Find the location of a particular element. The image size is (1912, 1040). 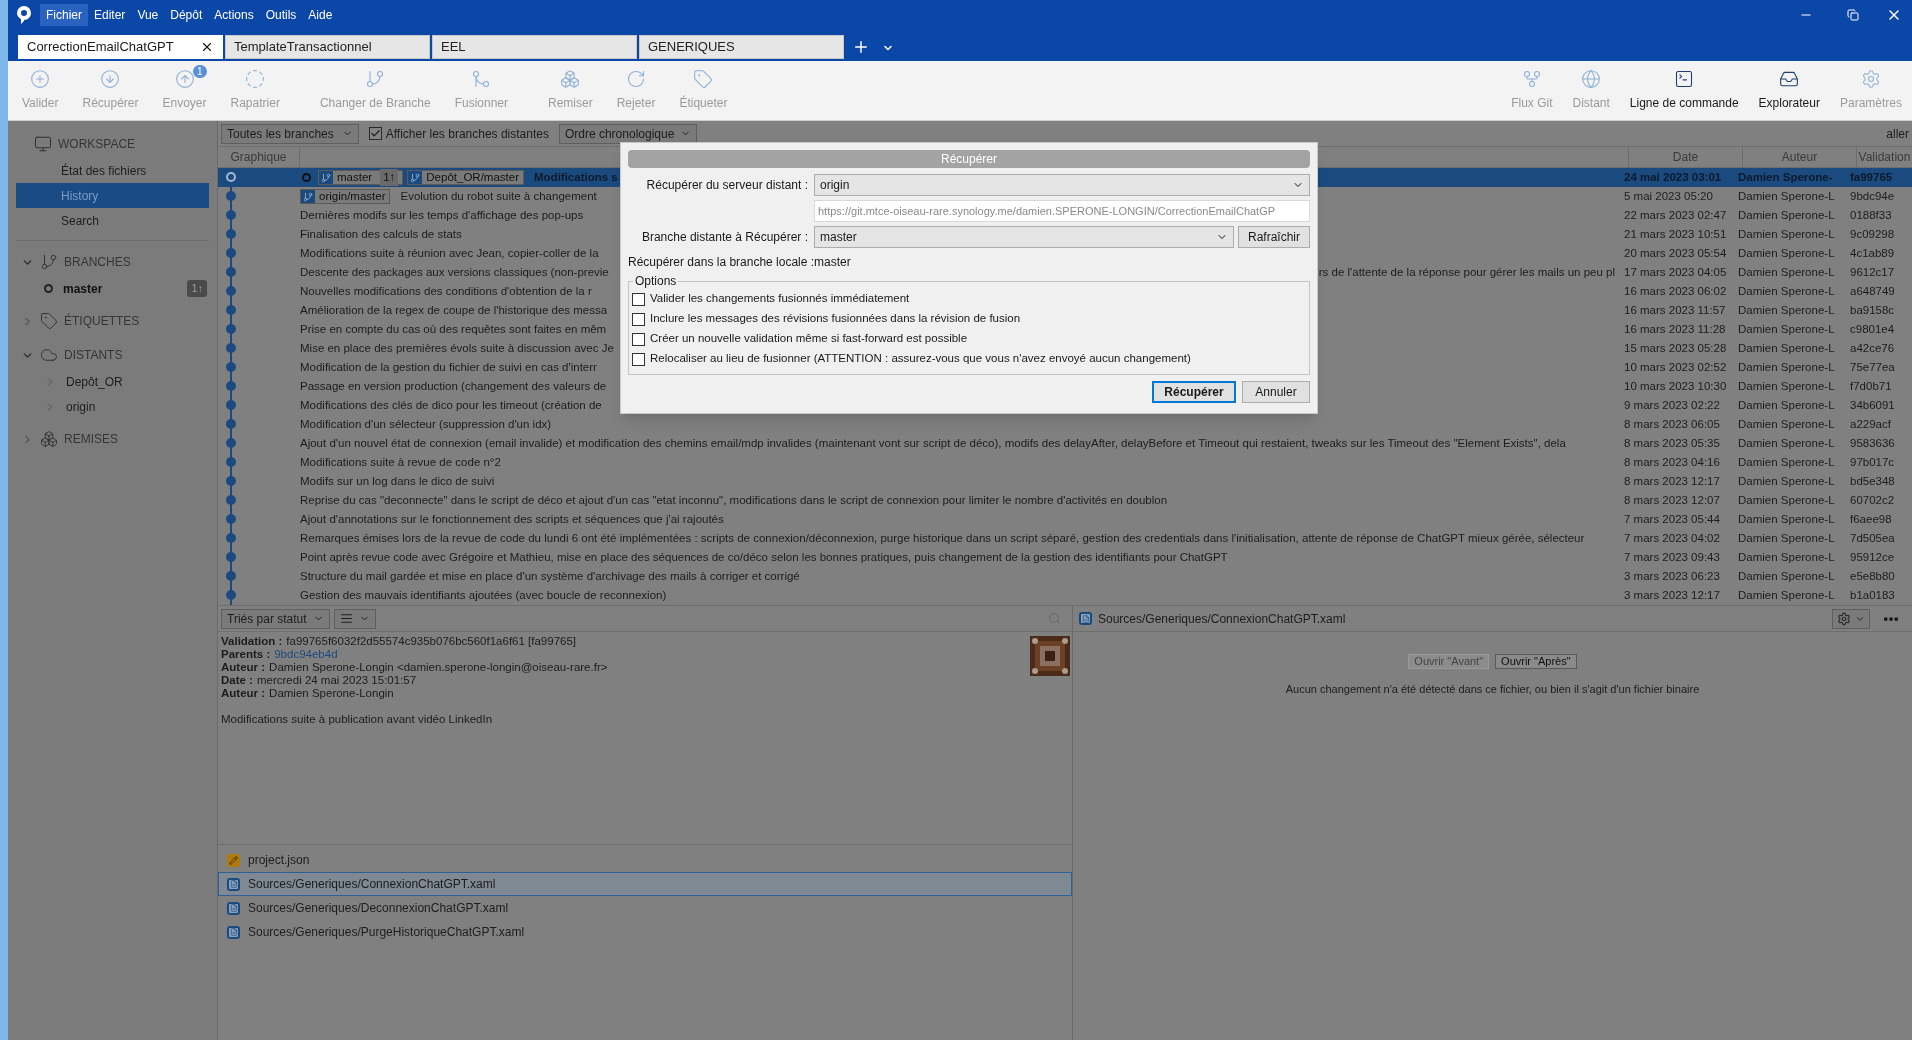

commit-date: 20 mars 2023 05:54 is located at coordinates (1675, 253).